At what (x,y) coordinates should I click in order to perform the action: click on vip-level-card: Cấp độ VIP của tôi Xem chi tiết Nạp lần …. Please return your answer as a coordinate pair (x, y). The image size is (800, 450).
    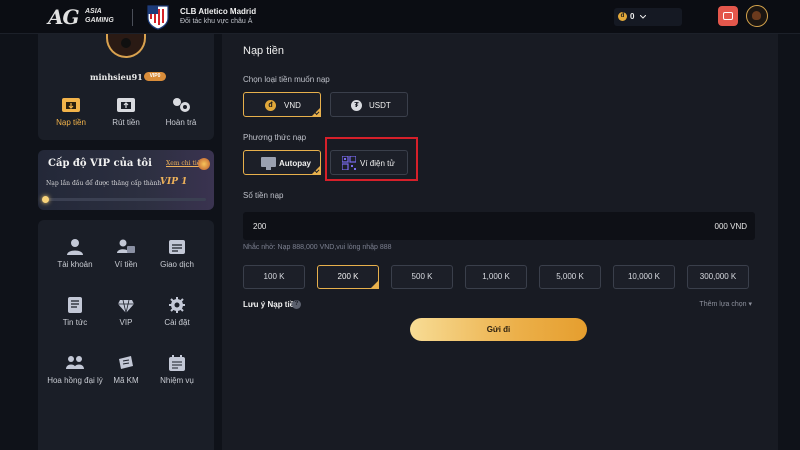
    Looking at the image, I should click on (126, 180).